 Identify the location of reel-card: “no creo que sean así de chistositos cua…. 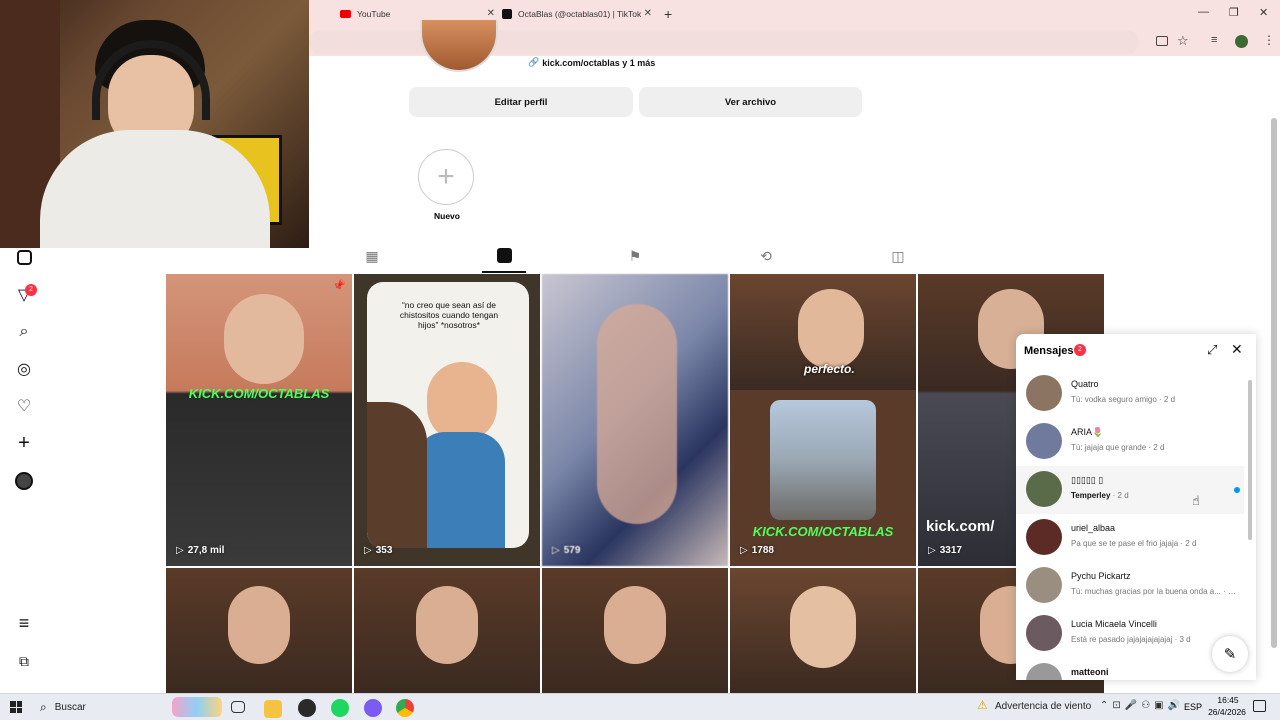
(448, 415).